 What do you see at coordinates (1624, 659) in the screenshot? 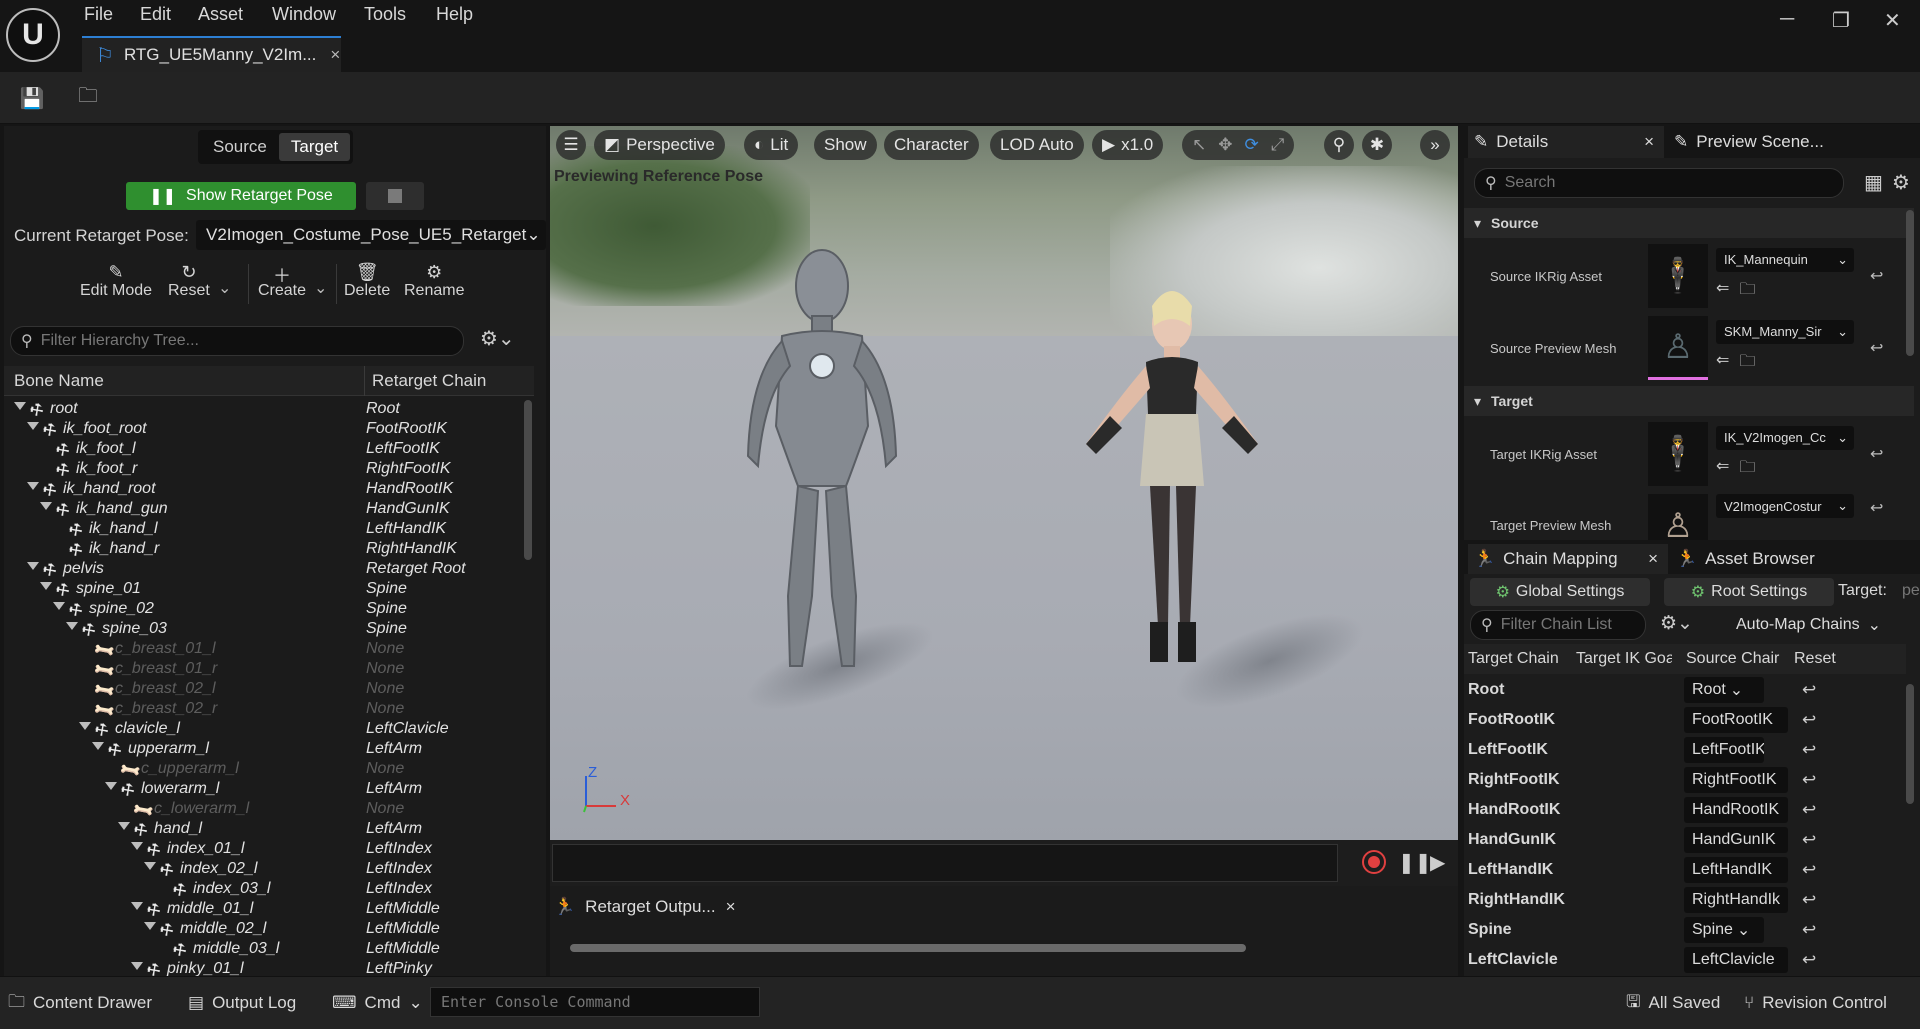
I see `target-ik-goal-column-header: Target IK Goa` at bounding box center [1624, 659].